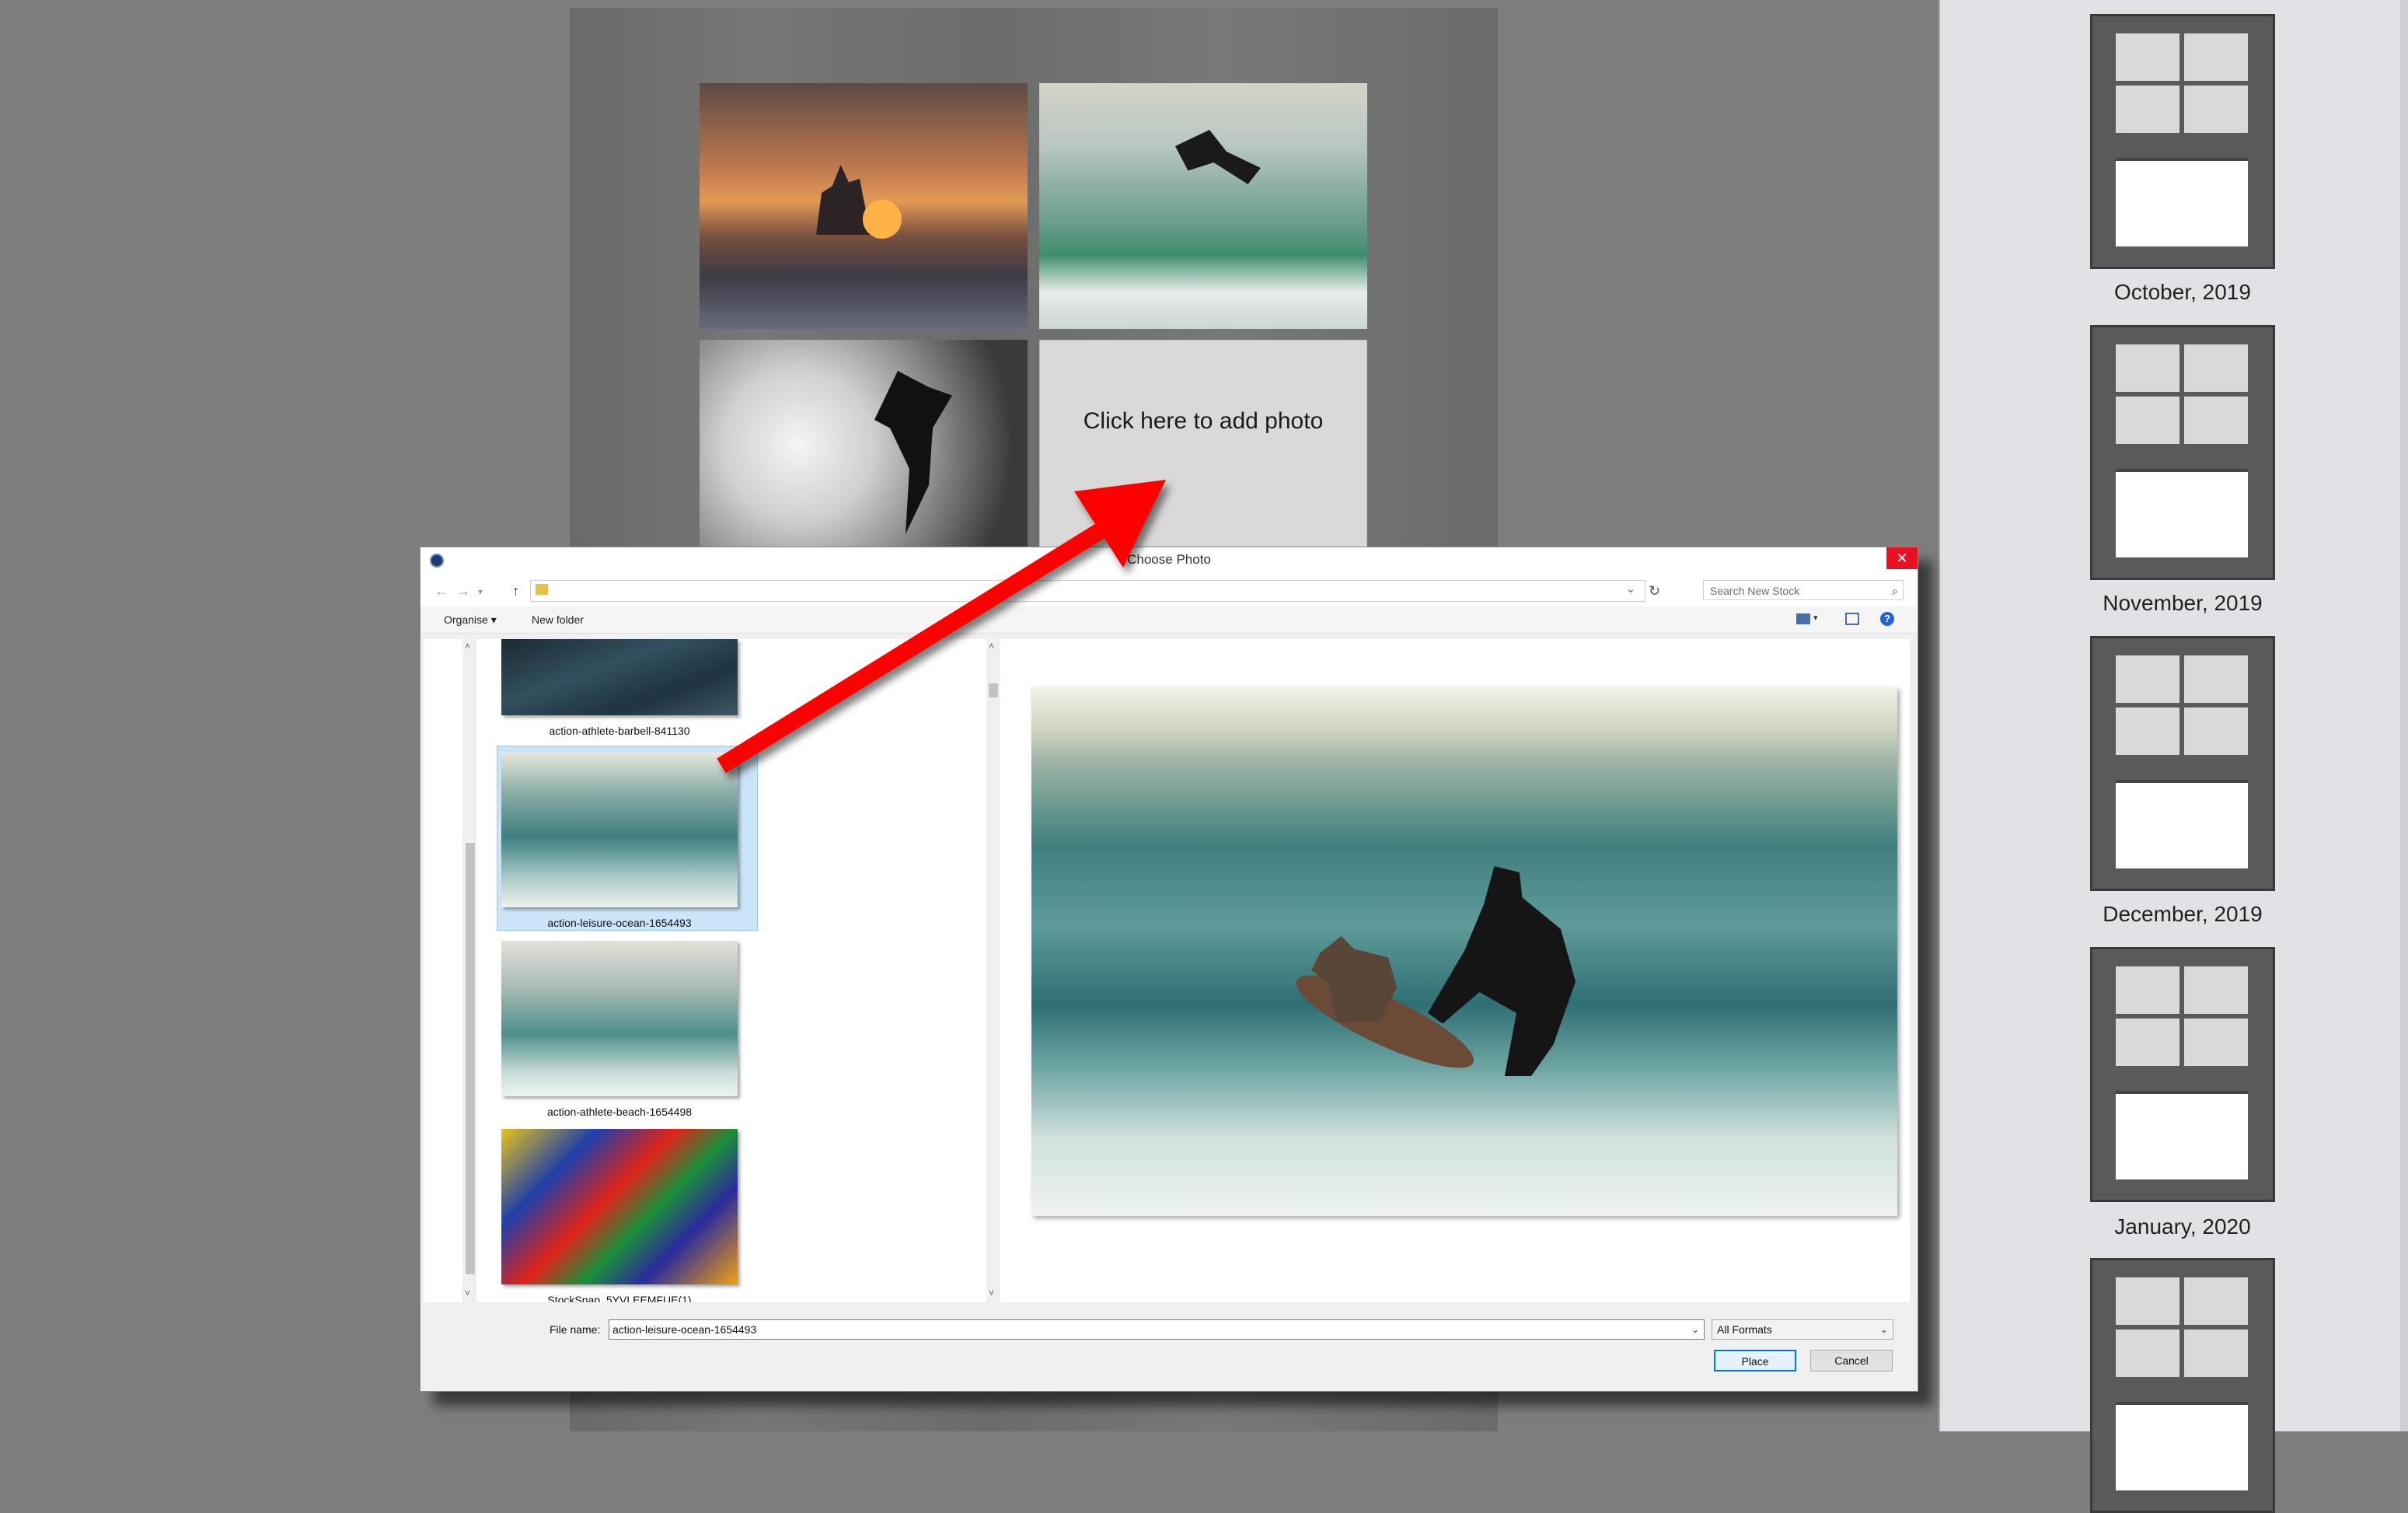 This screenshot has height=1513, width=2408. Describe the element at coordinates (2183, 603) in the screenshot. I see `month-label: November, 2019` at that location.